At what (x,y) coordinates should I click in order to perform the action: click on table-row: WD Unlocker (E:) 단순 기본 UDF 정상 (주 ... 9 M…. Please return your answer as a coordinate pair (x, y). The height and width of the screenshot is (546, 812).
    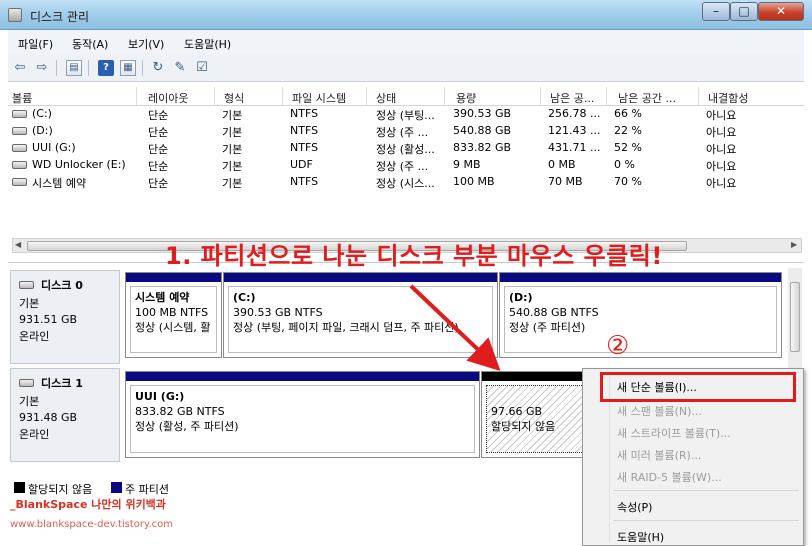
    Looking at the image, I should click on (406, 165).